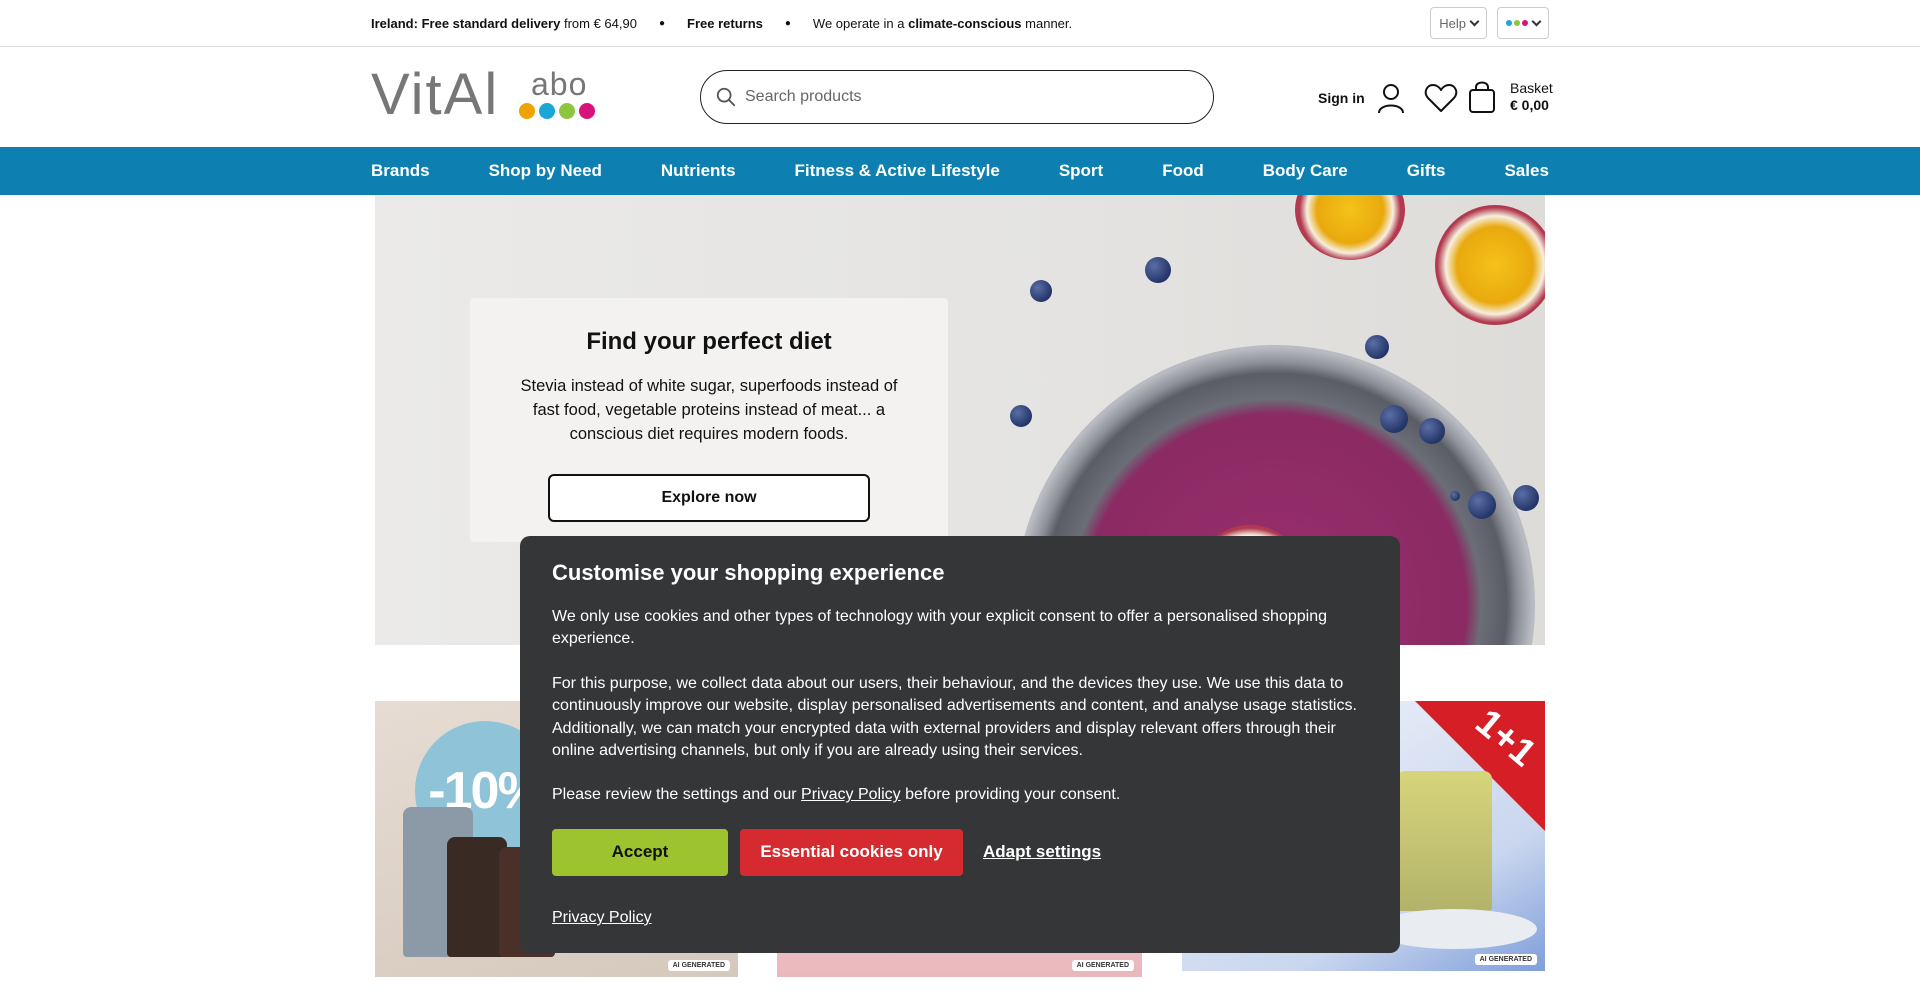 The height and width of the screenshot is (993, 1920). I want to click on delivery-threshold: from € 64,90, so click(600, 23).